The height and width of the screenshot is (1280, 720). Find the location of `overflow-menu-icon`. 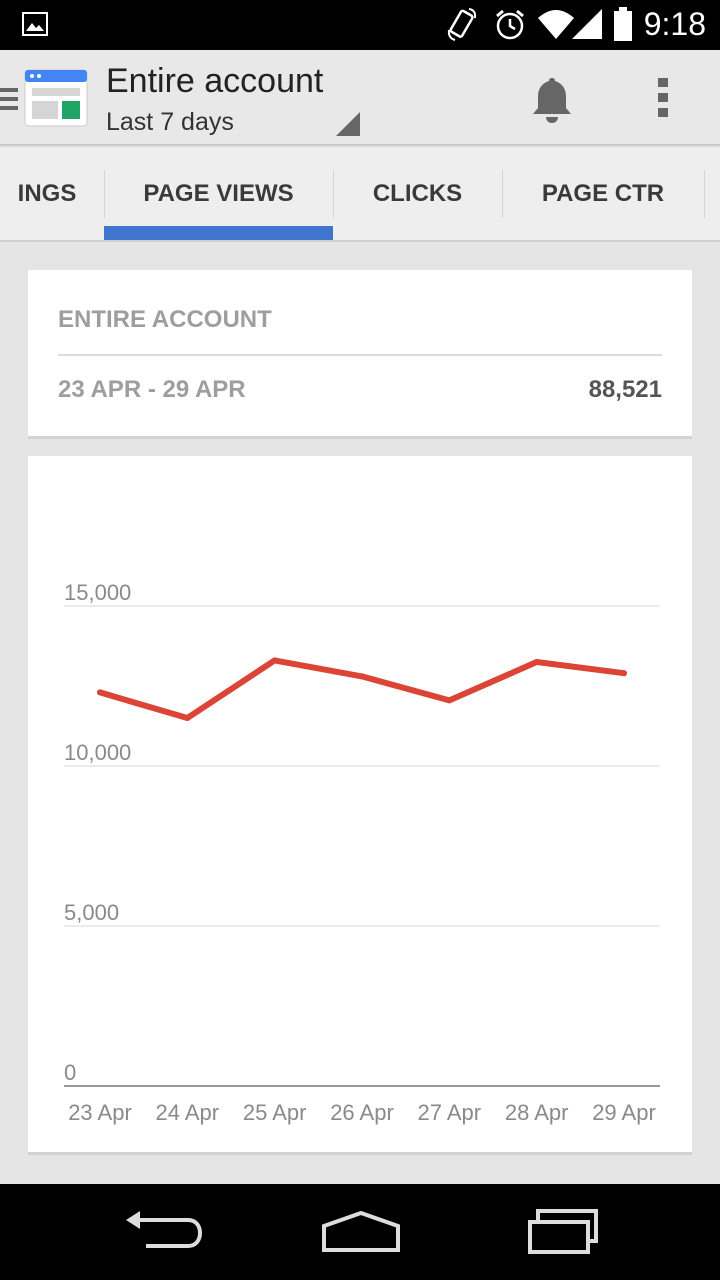

overflow-menu-icon is located at coordinates (664, 98).